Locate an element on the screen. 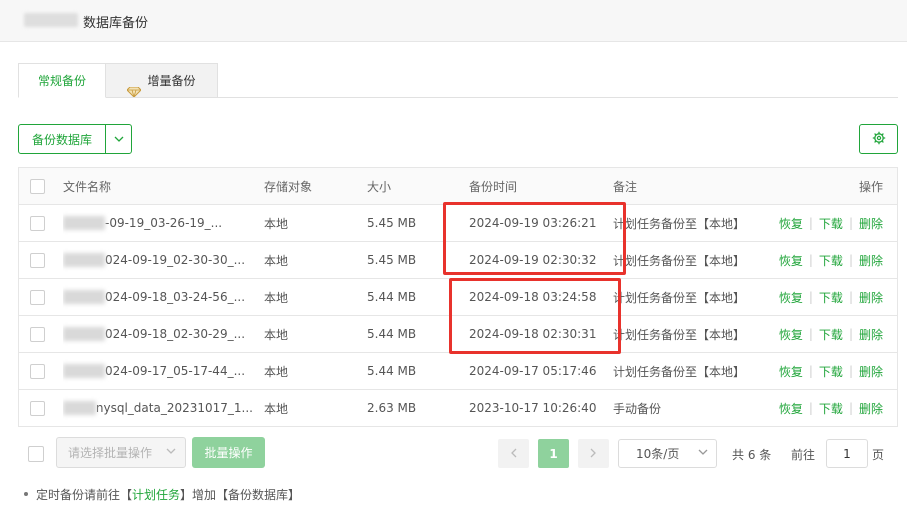 Image resolution: width=907 pixels, height=519 pixels. next-page-button is located at coordinates (593, 453).